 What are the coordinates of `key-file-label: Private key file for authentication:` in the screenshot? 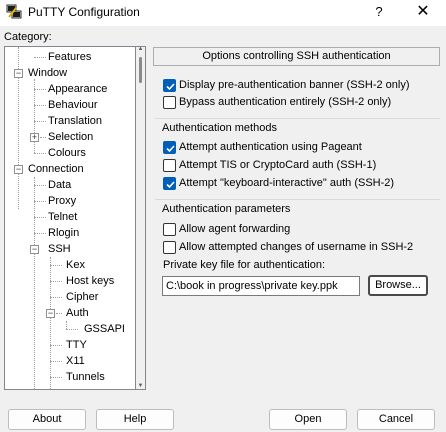 It's located at (244, 265).